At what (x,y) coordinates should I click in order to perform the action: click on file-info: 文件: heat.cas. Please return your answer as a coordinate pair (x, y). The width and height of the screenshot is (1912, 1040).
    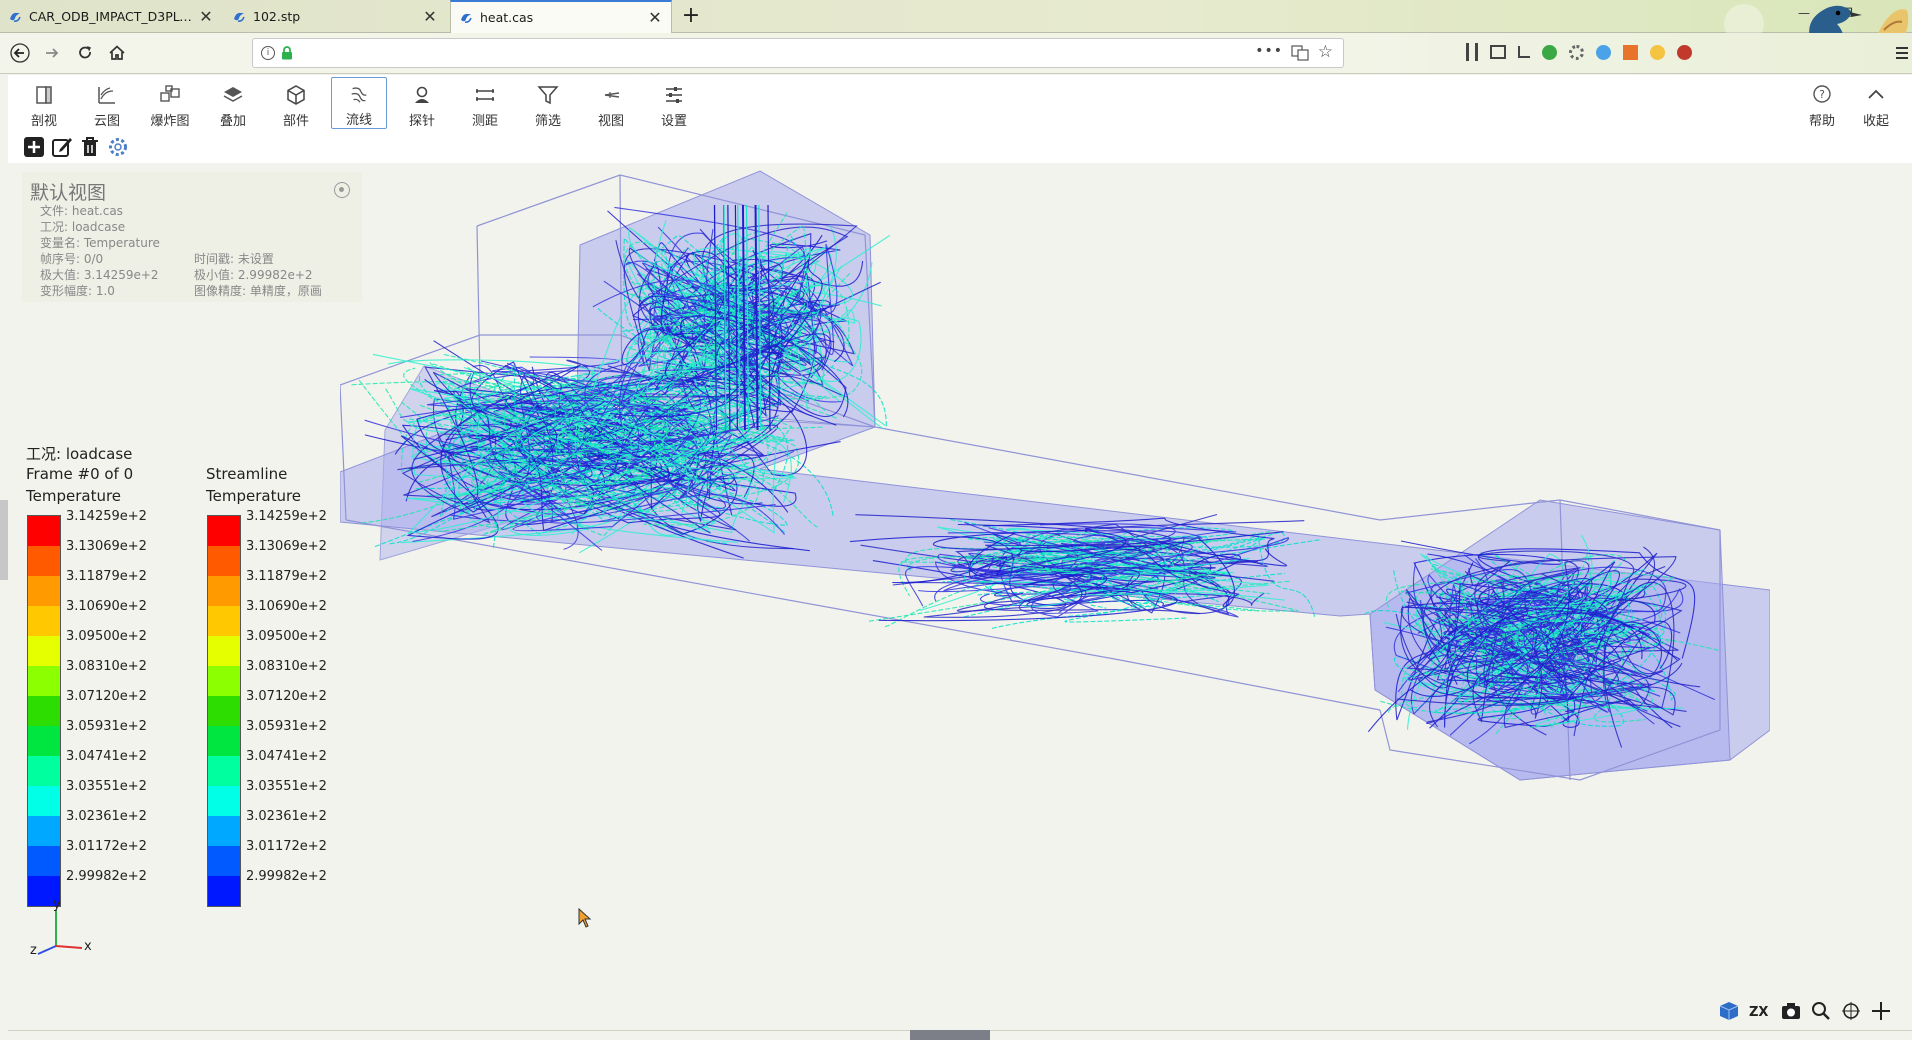
    Looking at the image, I should click on (81, 211).